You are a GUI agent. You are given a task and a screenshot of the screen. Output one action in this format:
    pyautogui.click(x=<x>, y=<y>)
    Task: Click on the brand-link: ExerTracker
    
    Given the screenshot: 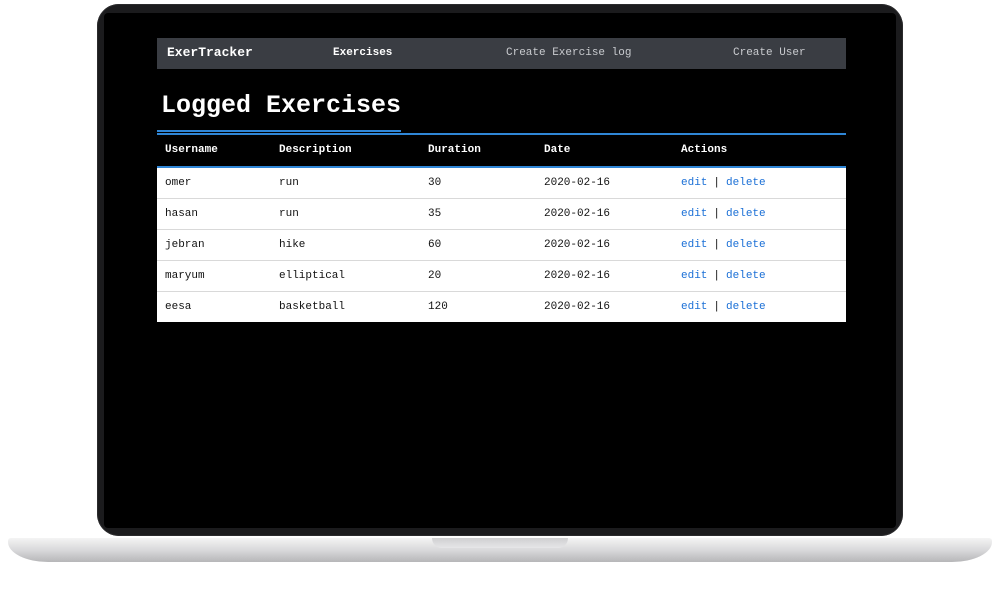 What is the action you would take?
    pyautogui.click(x=210, y=52)
    